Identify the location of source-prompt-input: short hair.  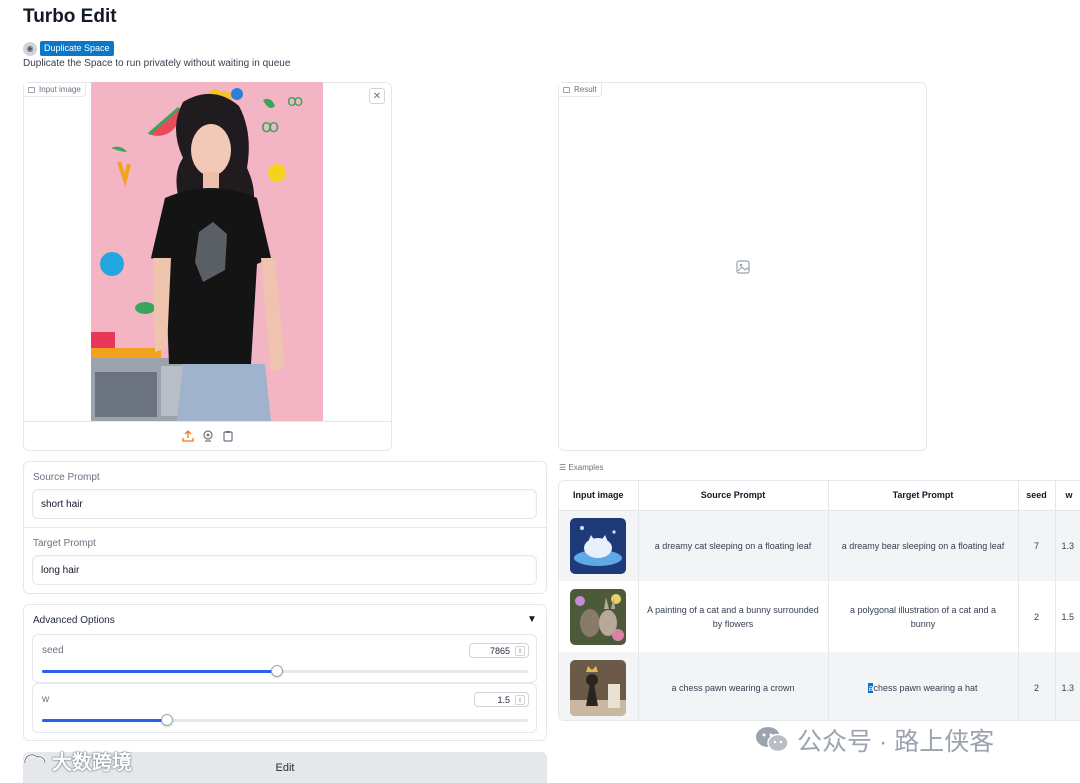
(284, 504).